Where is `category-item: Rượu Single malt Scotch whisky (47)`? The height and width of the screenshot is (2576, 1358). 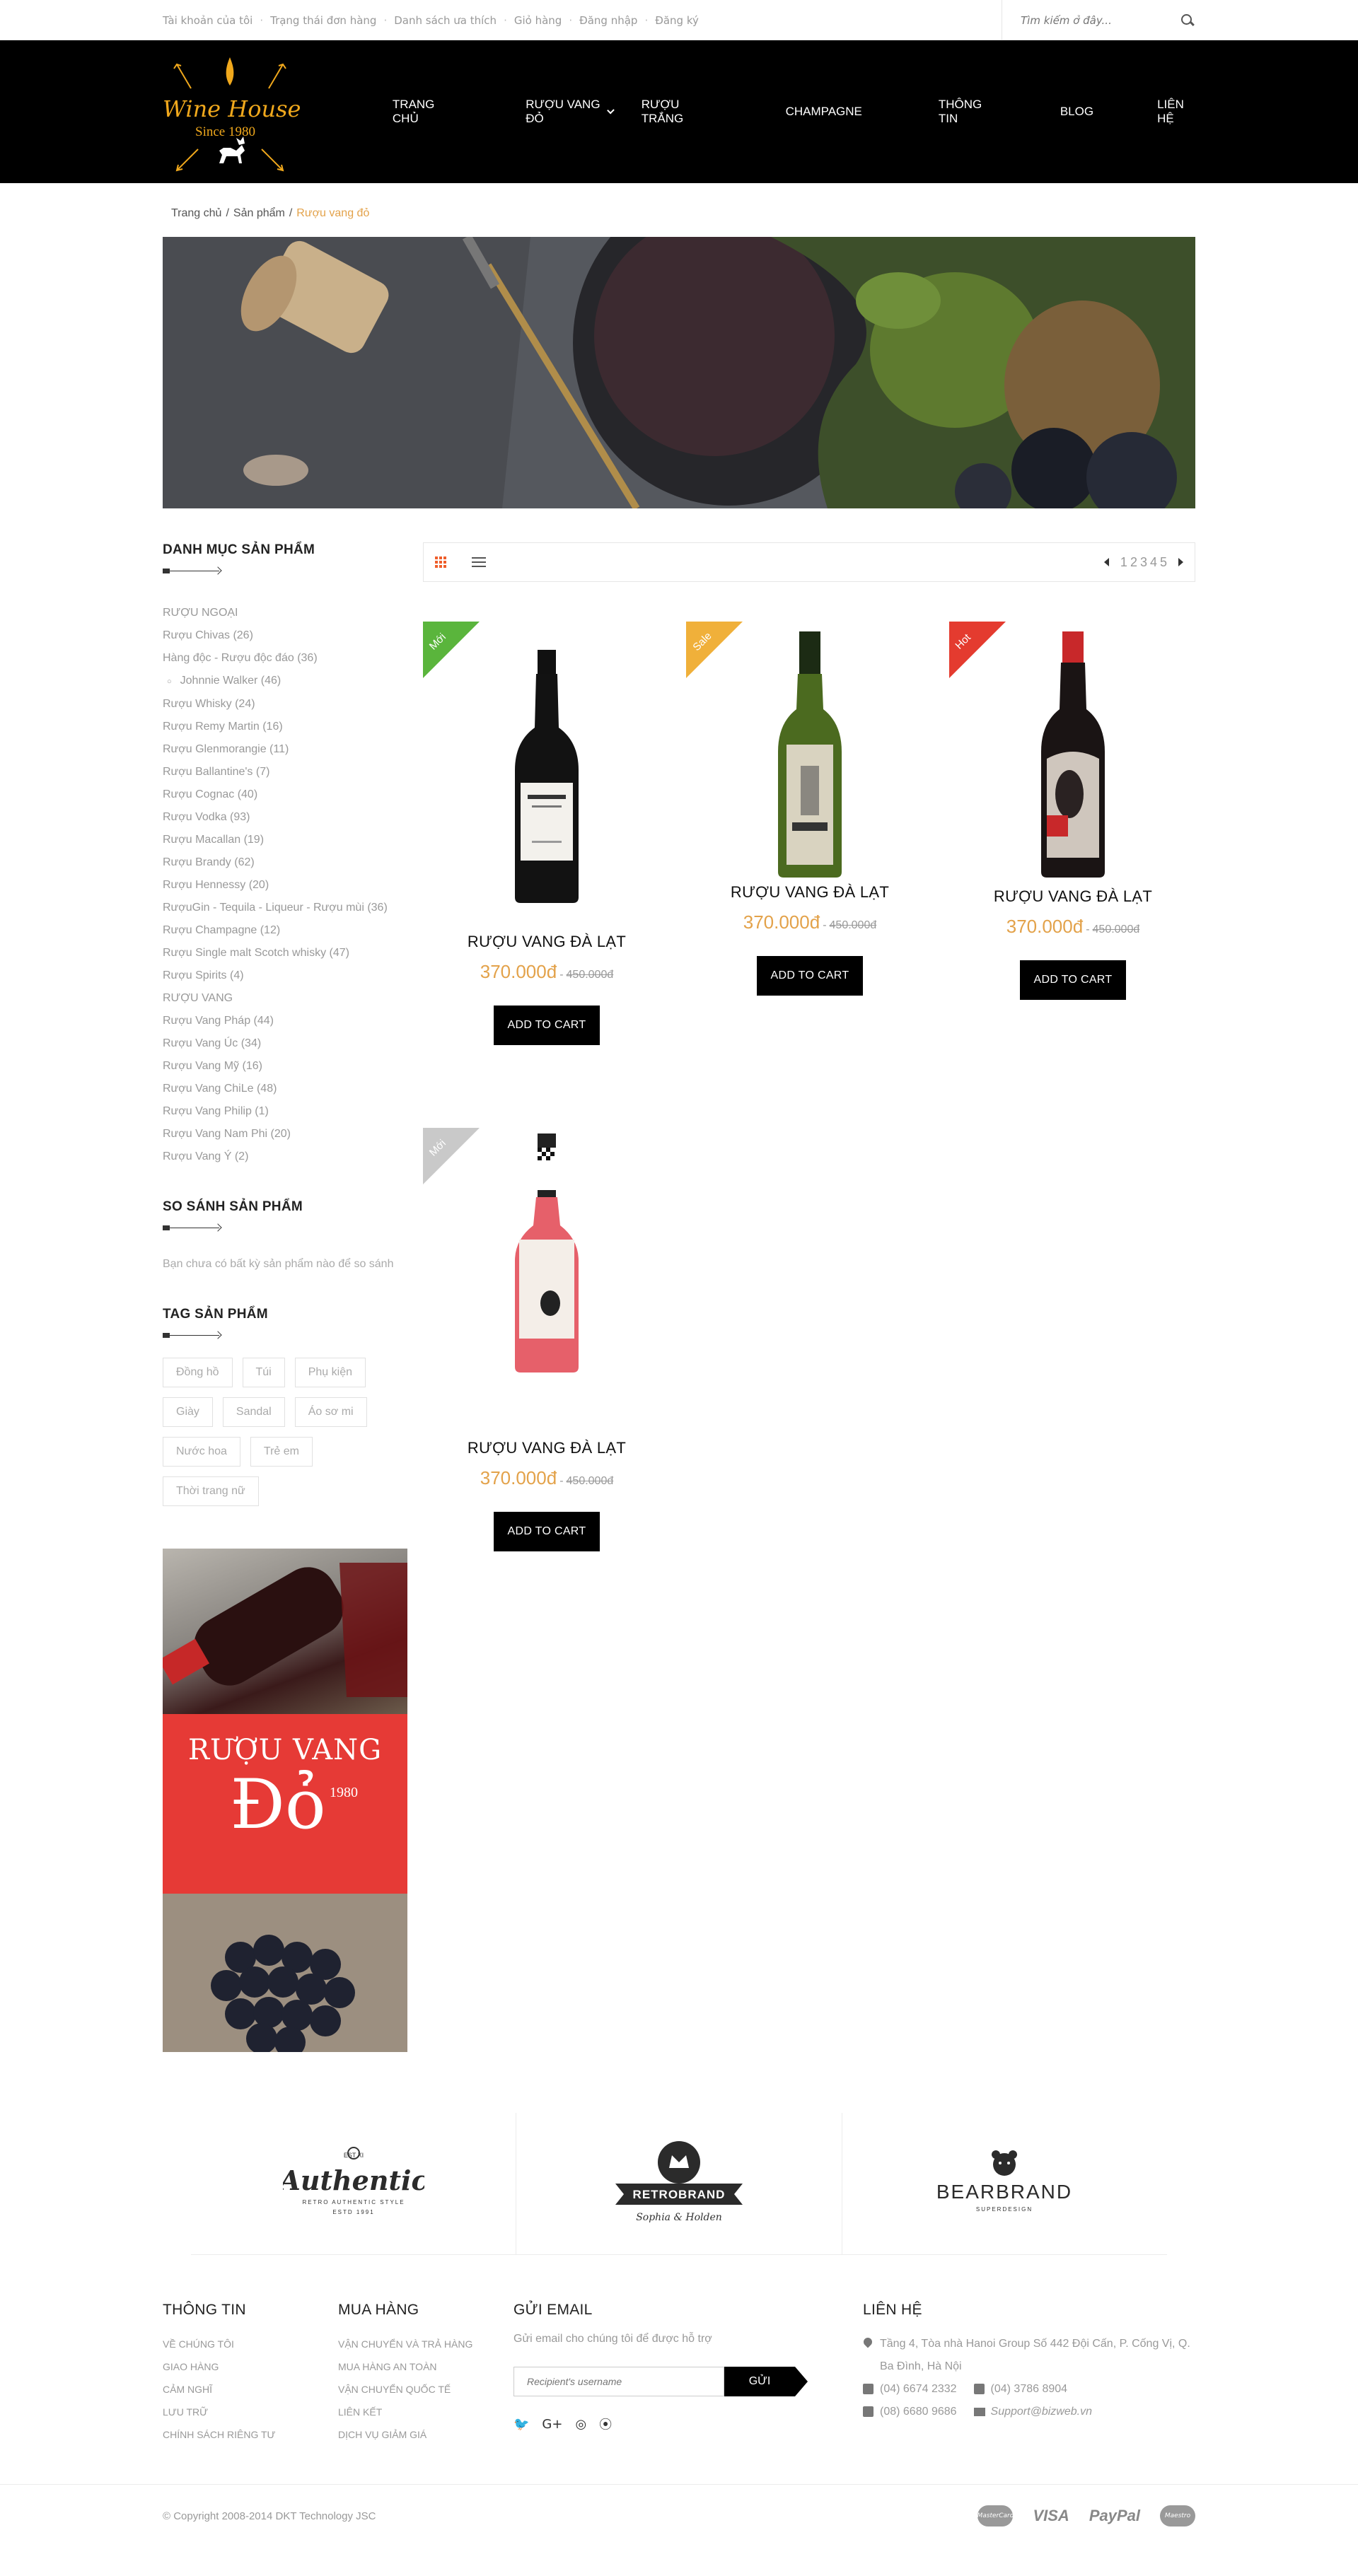 category-item: Rượu Single malt Scotch whisky (47) is located at coordinates (285, 953).